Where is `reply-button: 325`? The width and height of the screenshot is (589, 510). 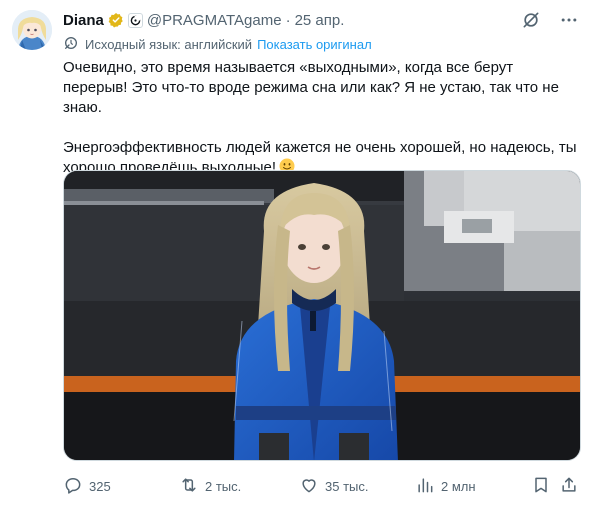
reply-button: 325 is located at coordinates (87, 486).